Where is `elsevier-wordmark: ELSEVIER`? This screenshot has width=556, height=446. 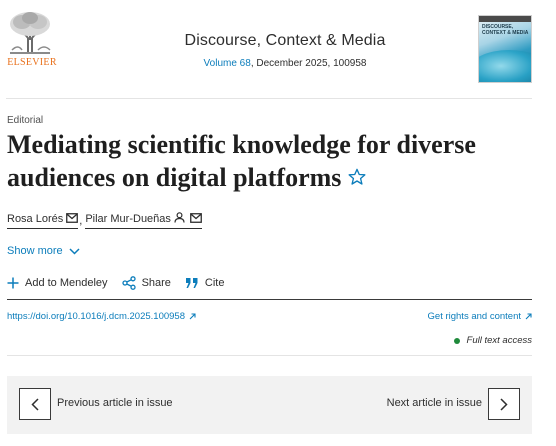
elsevier-wordmark: ELSEVIER is located at coordinates (32, 62).